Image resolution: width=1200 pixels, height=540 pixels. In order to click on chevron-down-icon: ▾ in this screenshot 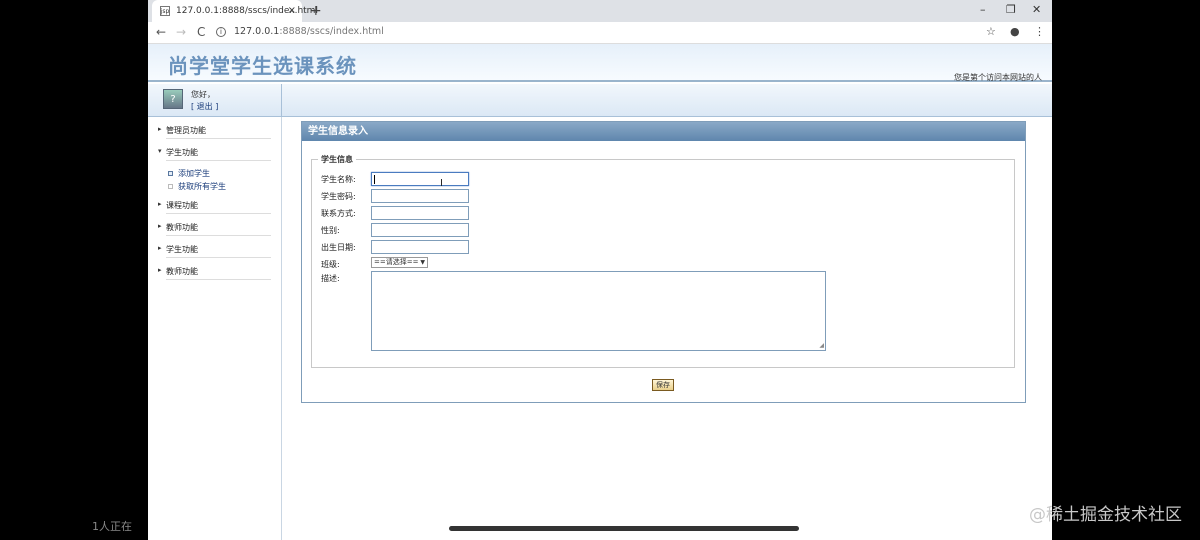, I will do `click(160, 151)`.